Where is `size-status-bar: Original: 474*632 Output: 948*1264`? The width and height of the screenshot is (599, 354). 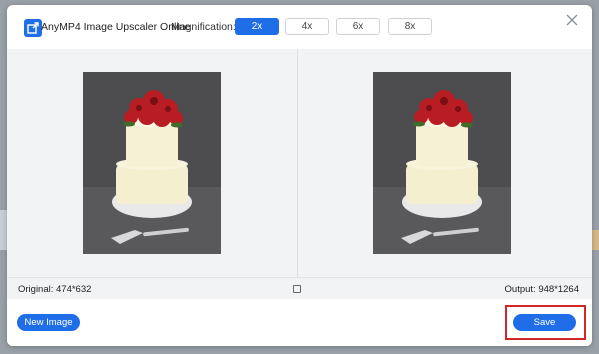
size-status-bar: Original: 474*632 Output: 948*1264 is located at coordinates (299, 288).